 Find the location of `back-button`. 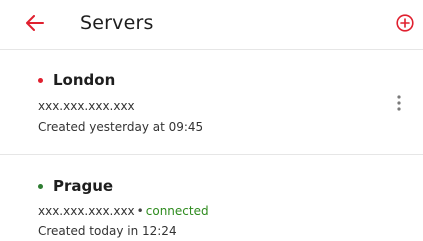

back-button is located at coordinates (35, 23).